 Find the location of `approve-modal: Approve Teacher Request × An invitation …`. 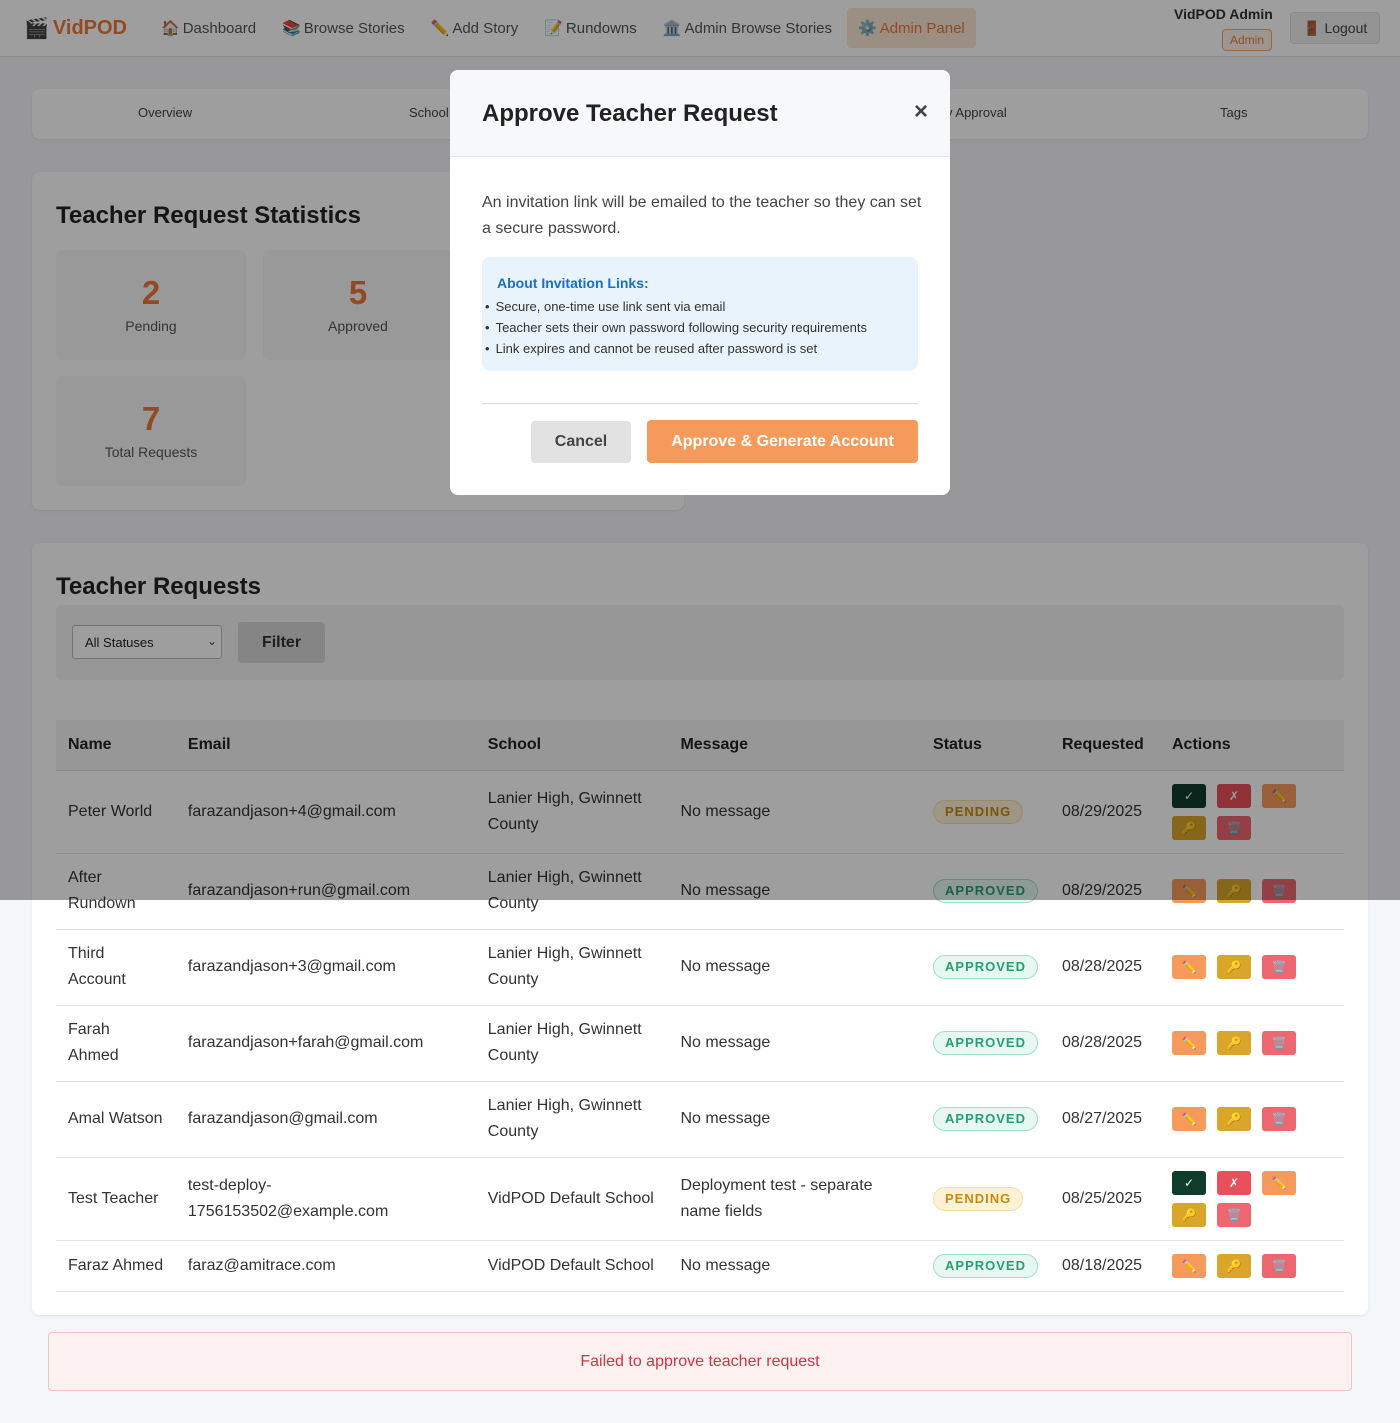

approve-modal: Approve Teacher Request × An invitation … is located at coordinates (700, 282).